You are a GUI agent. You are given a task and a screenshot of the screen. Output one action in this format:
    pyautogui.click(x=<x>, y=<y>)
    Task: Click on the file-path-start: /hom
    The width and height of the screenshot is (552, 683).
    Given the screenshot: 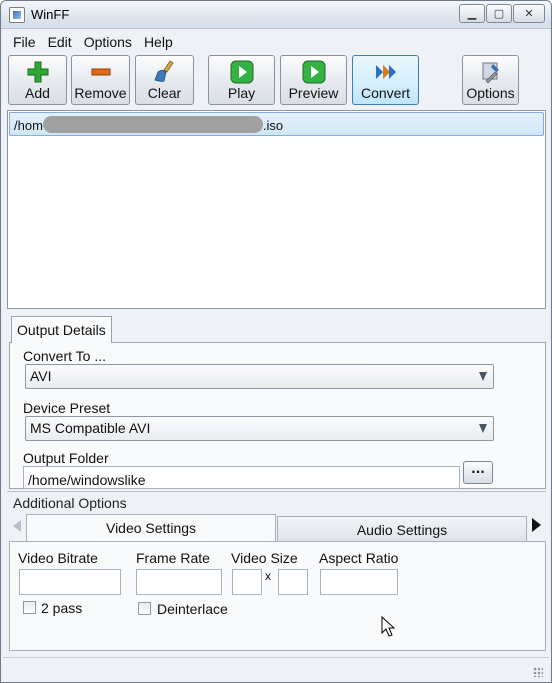 What is the action you would take?
    pyautogui.click(x=28, y=125)
    